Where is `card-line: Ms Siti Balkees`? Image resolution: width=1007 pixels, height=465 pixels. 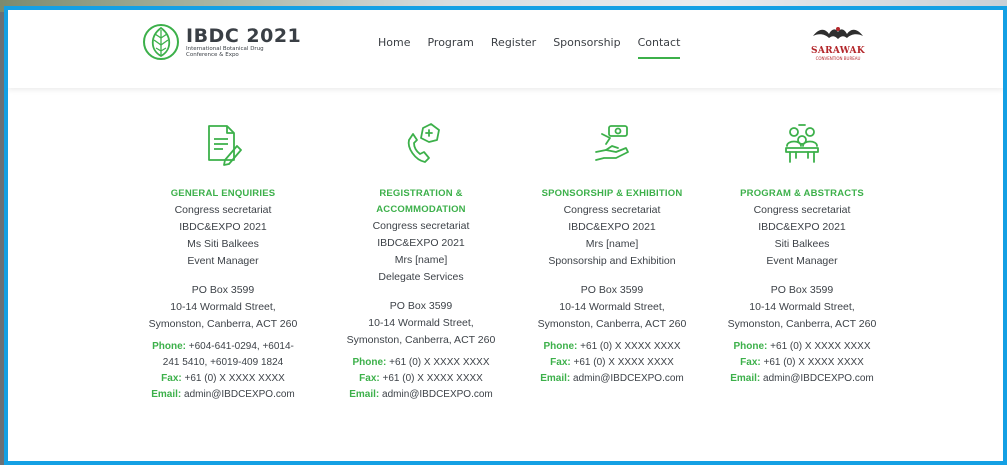
card-line: Ms Siti Balkees is located at coordinates (223, 244).